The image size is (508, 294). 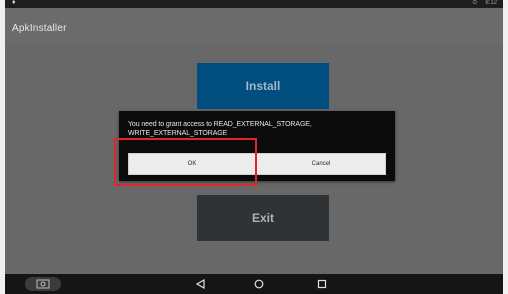 I want to click on home-icon, so click(x=259, y=284).